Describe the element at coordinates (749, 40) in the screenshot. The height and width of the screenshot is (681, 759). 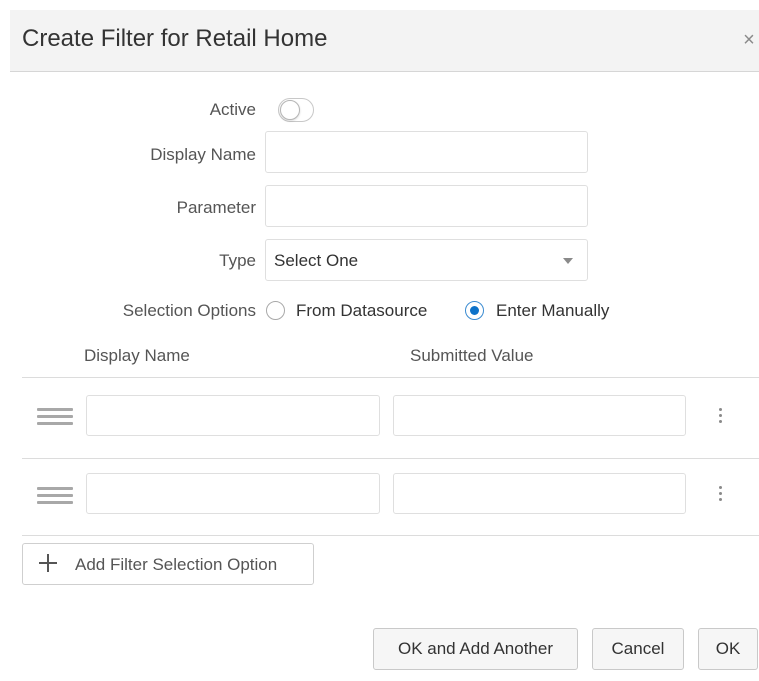
I see `close-icon: ×` at that location.